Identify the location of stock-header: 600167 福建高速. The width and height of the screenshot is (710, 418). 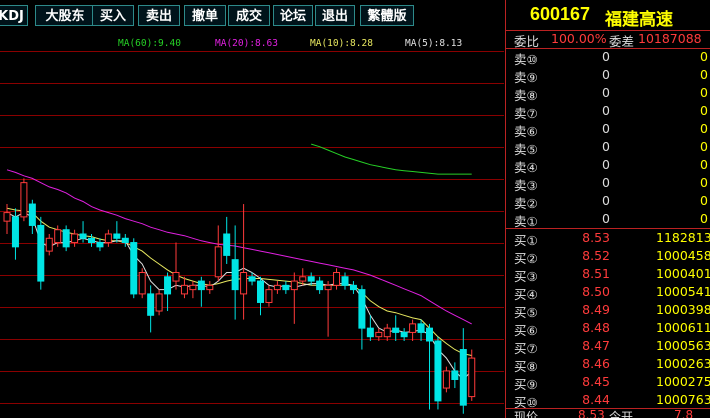
(608, 15).